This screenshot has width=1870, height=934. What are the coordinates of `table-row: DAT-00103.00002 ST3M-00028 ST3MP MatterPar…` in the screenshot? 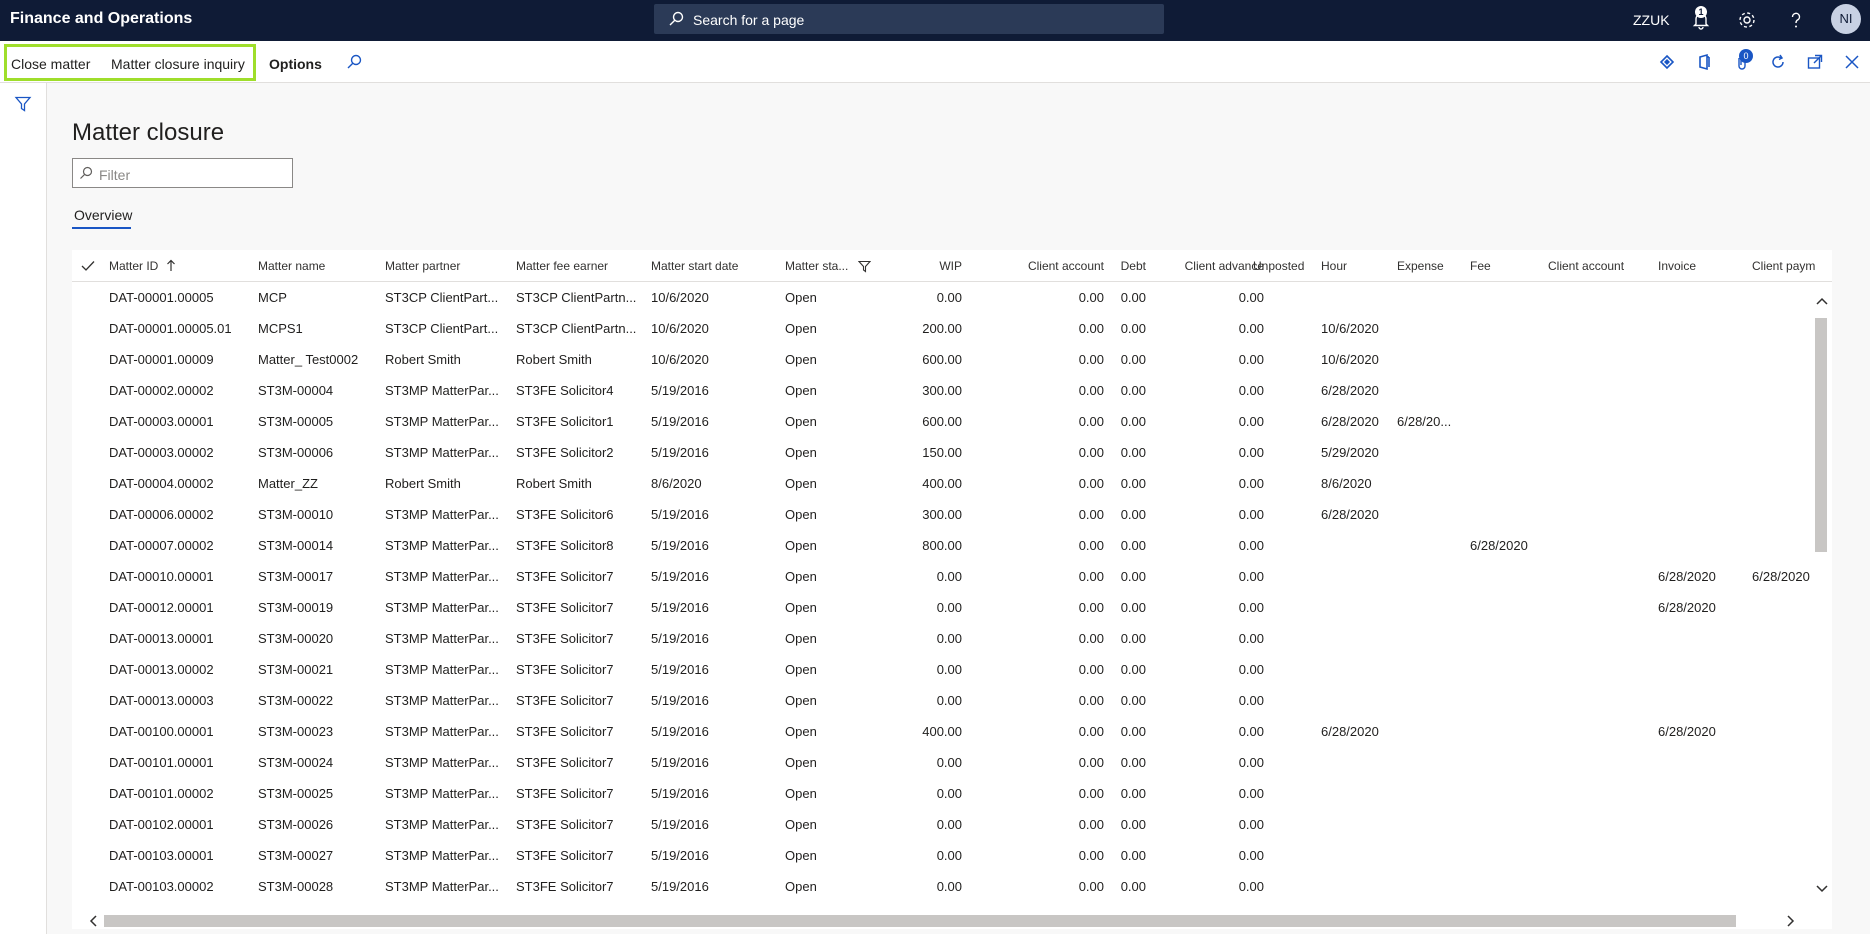 It's located at (942, 886).